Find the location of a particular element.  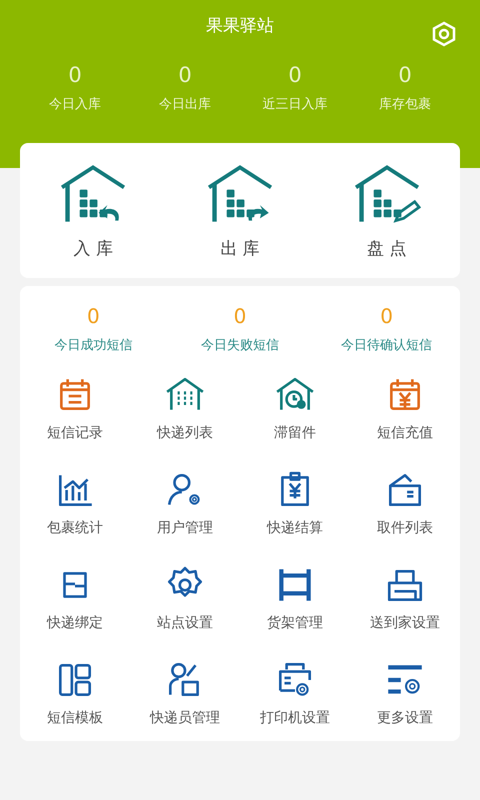

menu-item: 送到家设置 is located at coordinates (405, 598).